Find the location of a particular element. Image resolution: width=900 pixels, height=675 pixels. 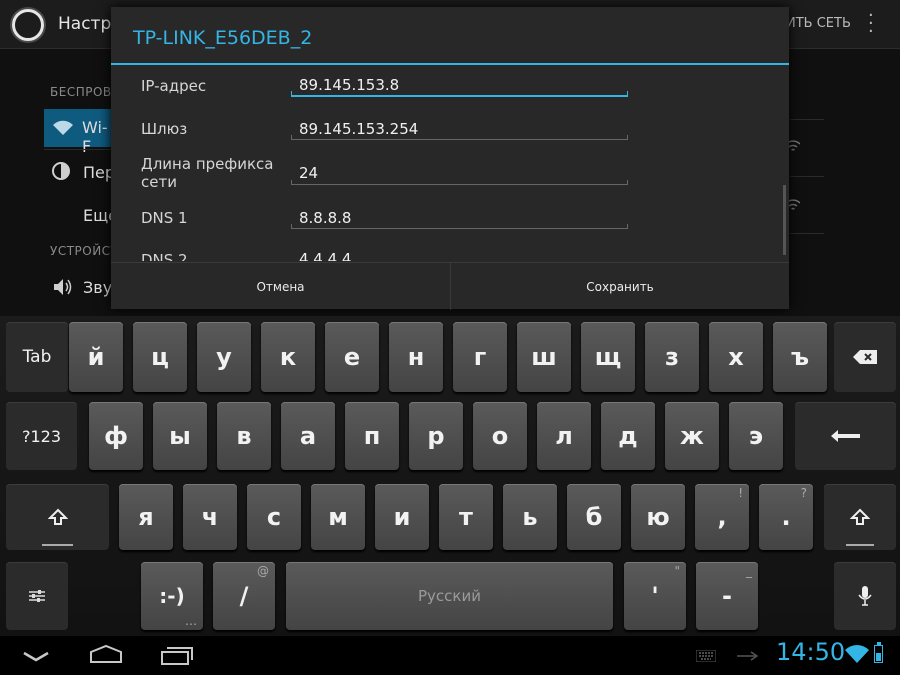

key-period-label: . is located at coordinates (786, 517).